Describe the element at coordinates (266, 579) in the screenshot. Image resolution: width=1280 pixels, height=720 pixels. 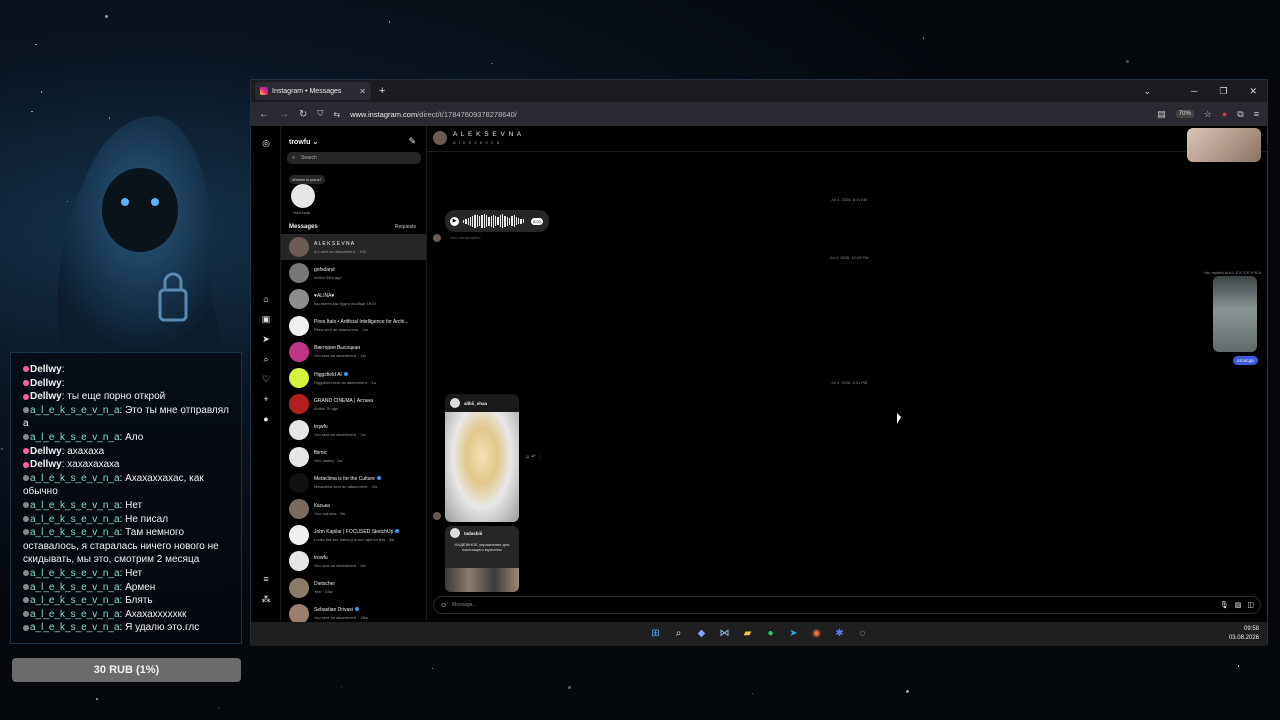
I see `more-menu-icon: ≡` at that location.